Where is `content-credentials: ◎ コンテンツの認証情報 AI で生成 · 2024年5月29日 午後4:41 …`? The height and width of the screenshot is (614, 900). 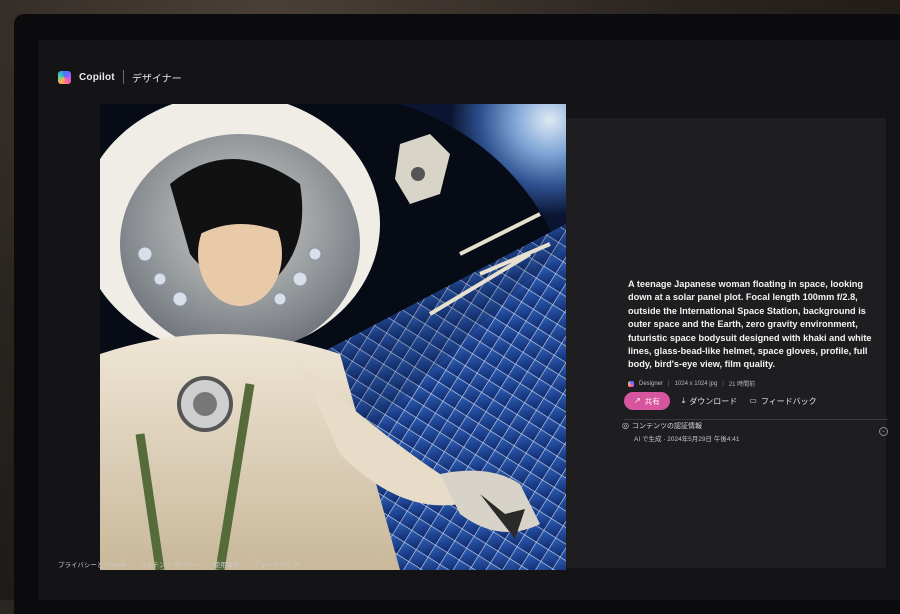
content-credentials: ◎ コンテンツの認証情報 AI で生成 · 2024年5月29日 午後4:41 … is located at coordinates (755, 432).